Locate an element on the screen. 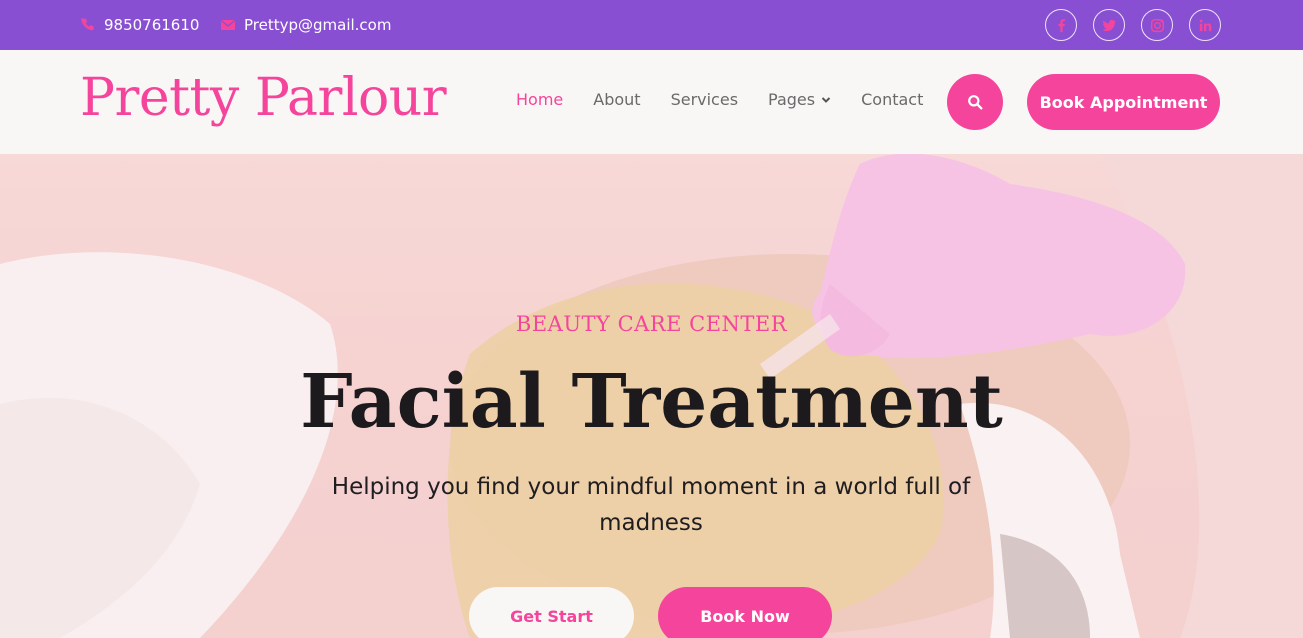 This screenshot has width=1303, height=638. email-address: Prettyp@gmail.com is located at coordinates (318, 25).